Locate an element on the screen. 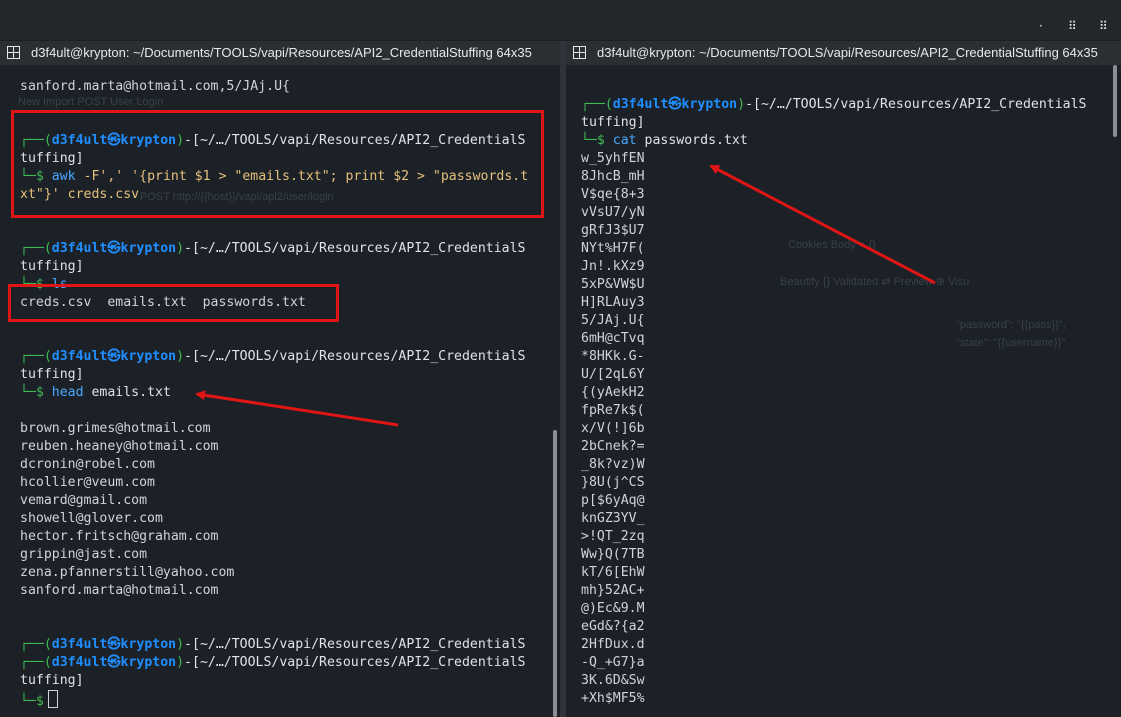 The width and height of the screenshot is (1121, 717). arrow-to-cat-command is located at coordinates (822, 224).